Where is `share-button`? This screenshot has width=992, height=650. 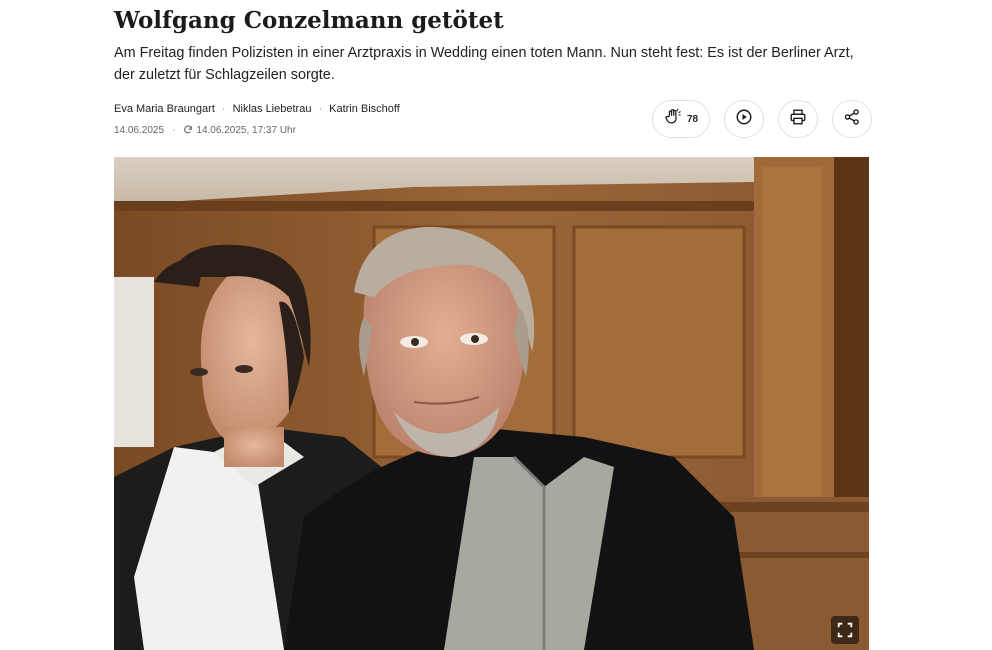 share-button is located at coordinates (852, 119).